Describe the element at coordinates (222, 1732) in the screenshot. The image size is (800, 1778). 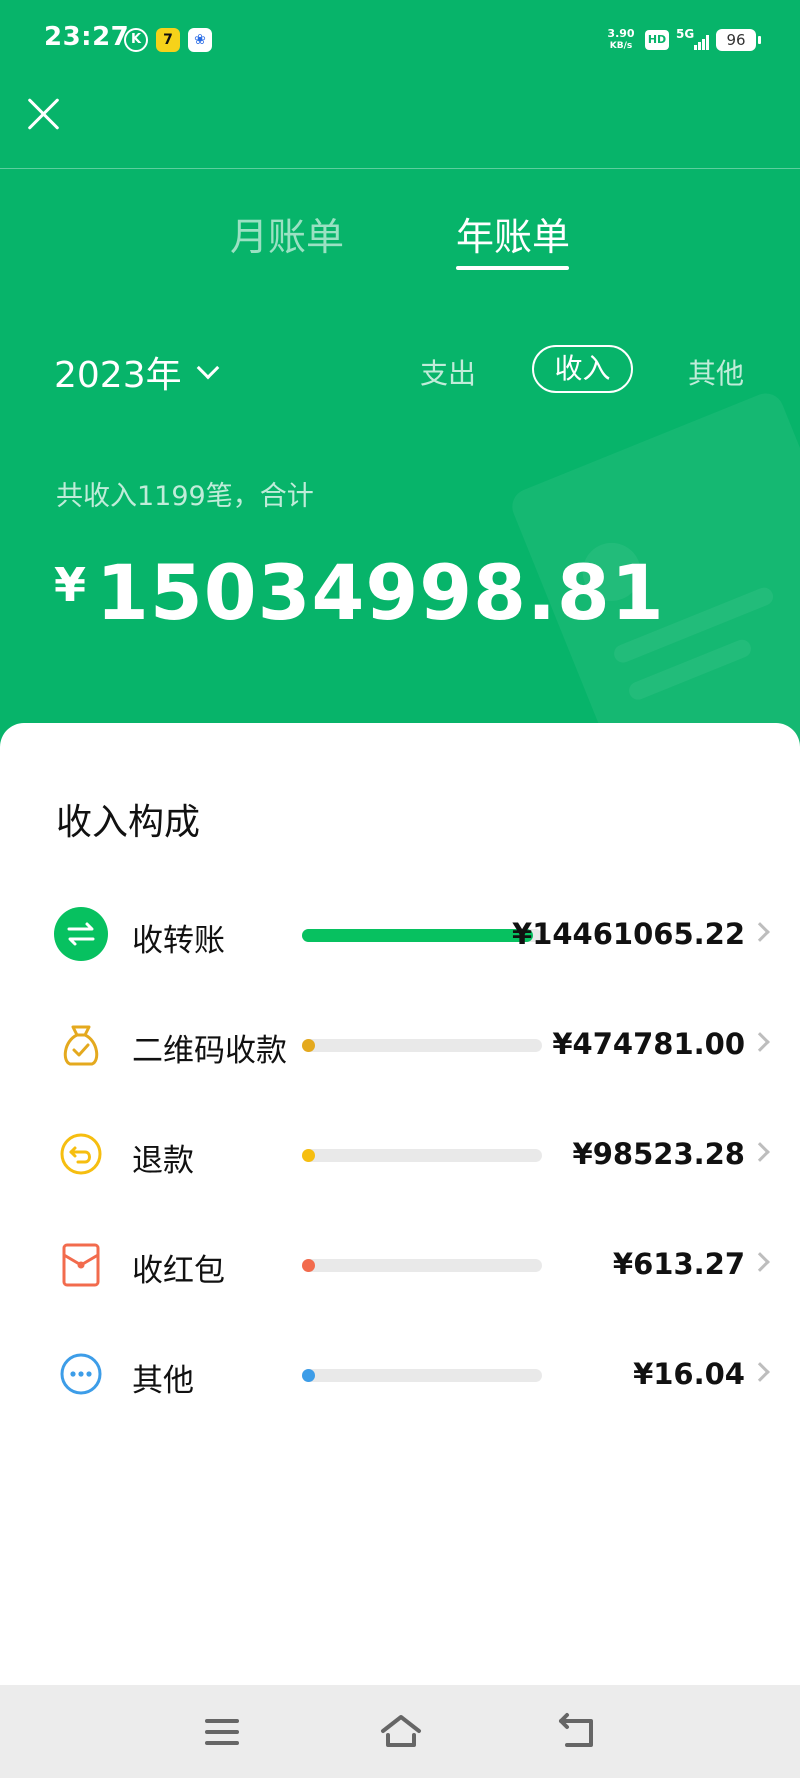
I see `menu-icon` at that location.